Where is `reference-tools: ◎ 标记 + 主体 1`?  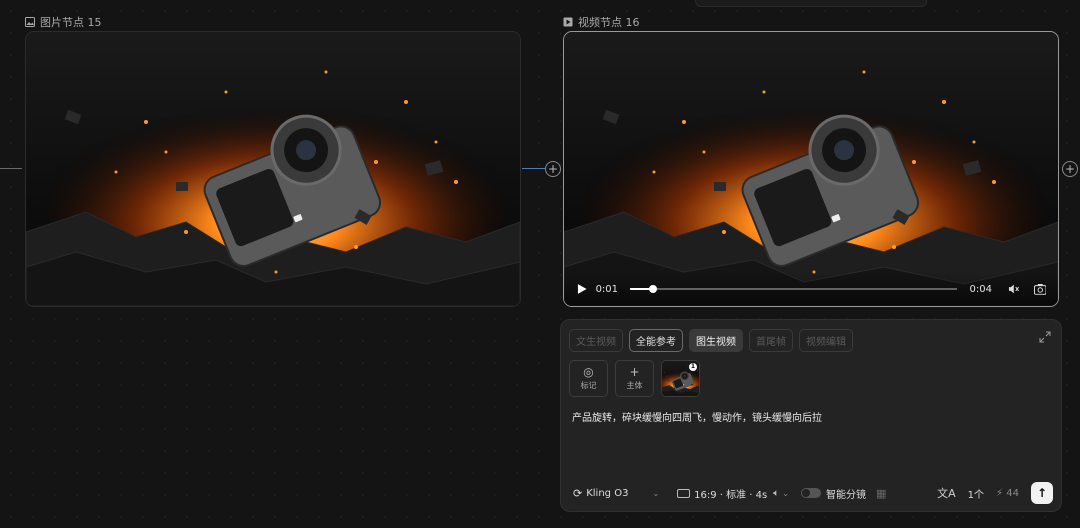
reference-tools: ◎ 标记 + 主体 1 is located at coordinates (634, 378).